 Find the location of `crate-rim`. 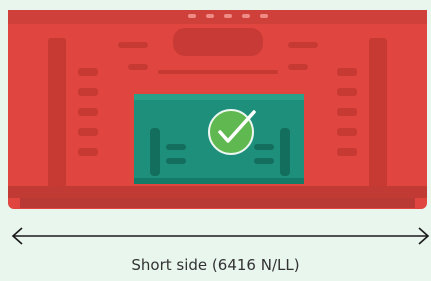

crate-rim is located at coordinates (217, 17).